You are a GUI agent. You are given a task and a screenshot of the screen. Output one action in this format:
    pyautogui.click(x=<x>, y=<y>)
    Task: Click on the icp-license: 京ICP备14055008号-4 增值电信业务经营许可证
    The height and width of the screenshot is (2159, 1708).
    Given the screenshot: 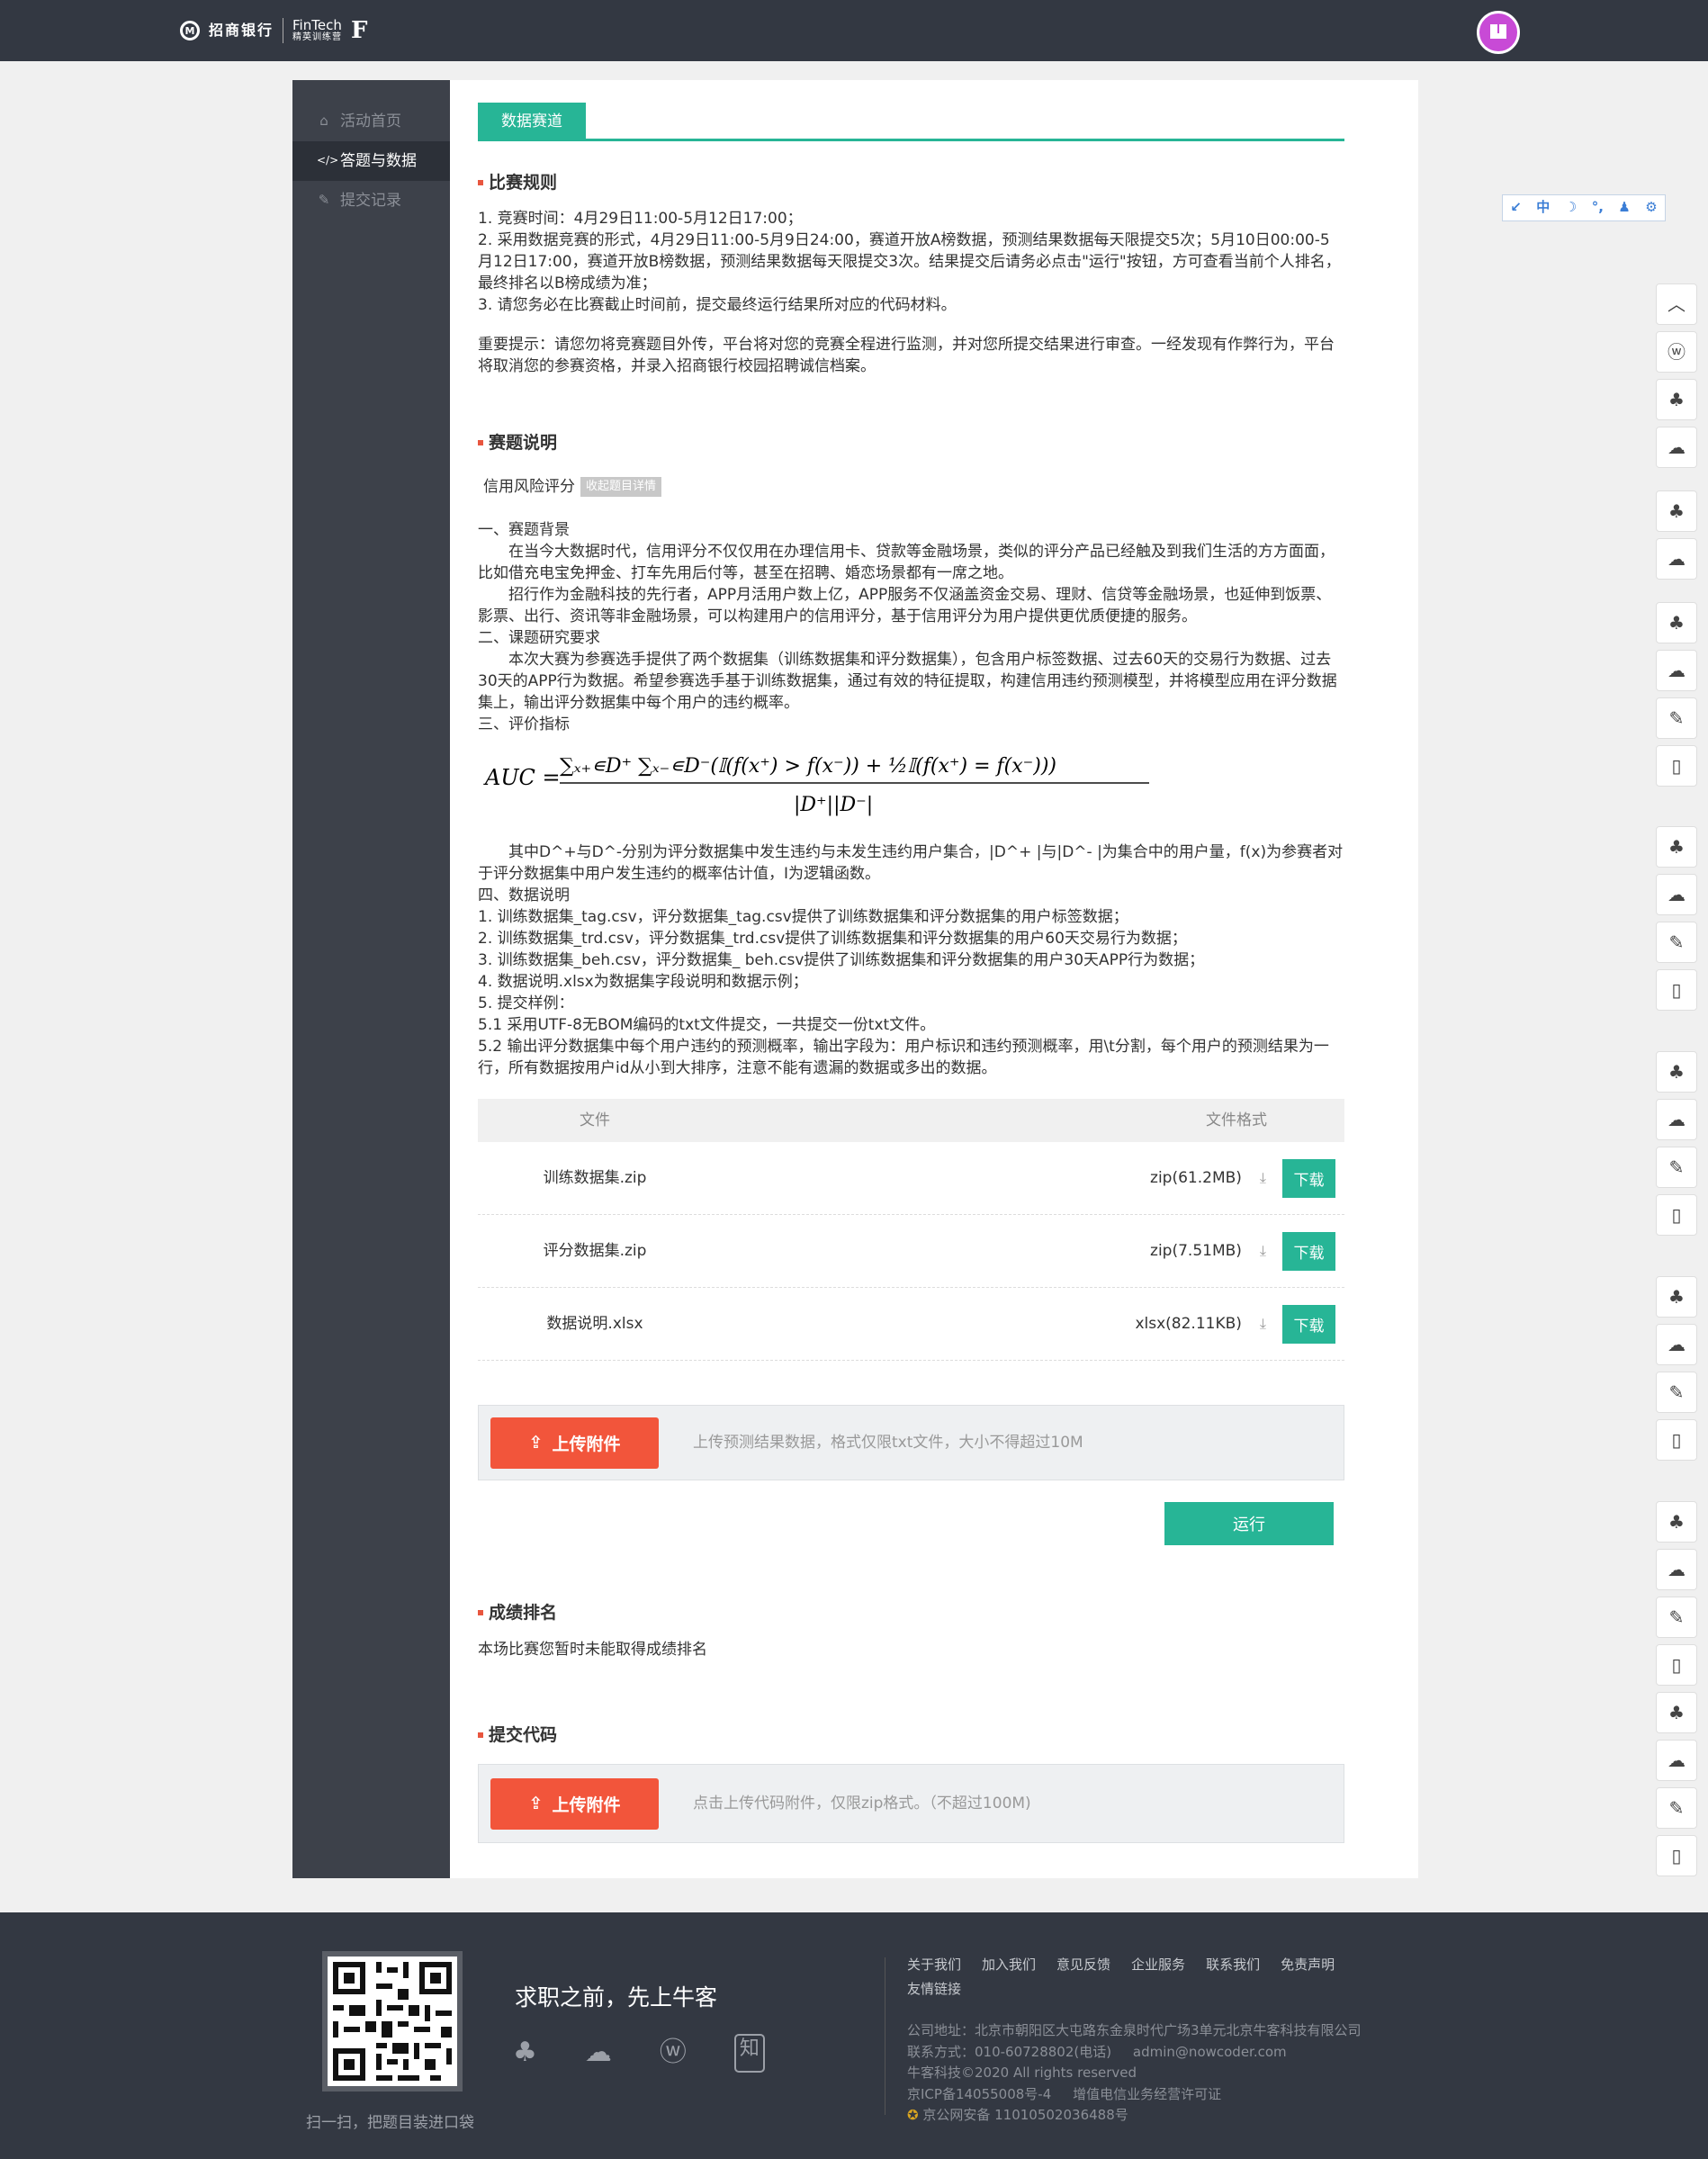 What is the action you would take?
    pyautogui.click(x=1134, y=2095)
    